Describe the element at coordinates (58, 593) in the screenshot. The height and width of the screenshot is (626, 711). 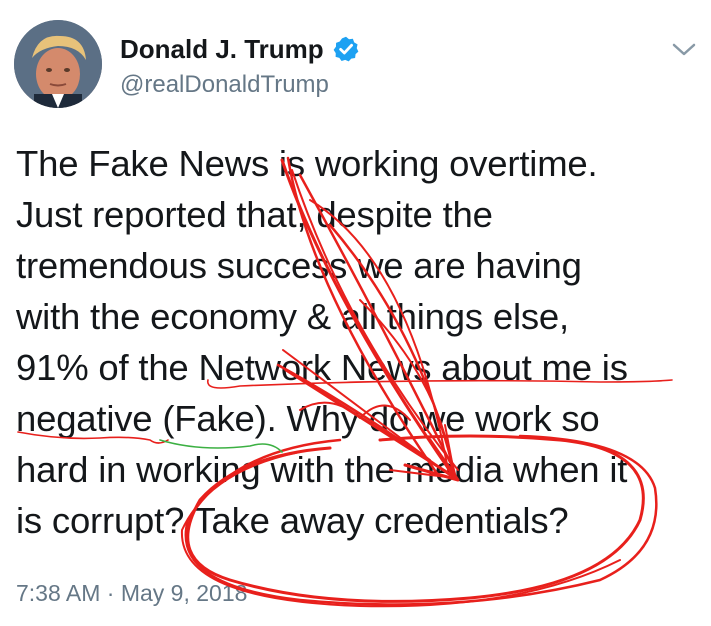
I see `tweet-time: 7:38 AM` at that location.